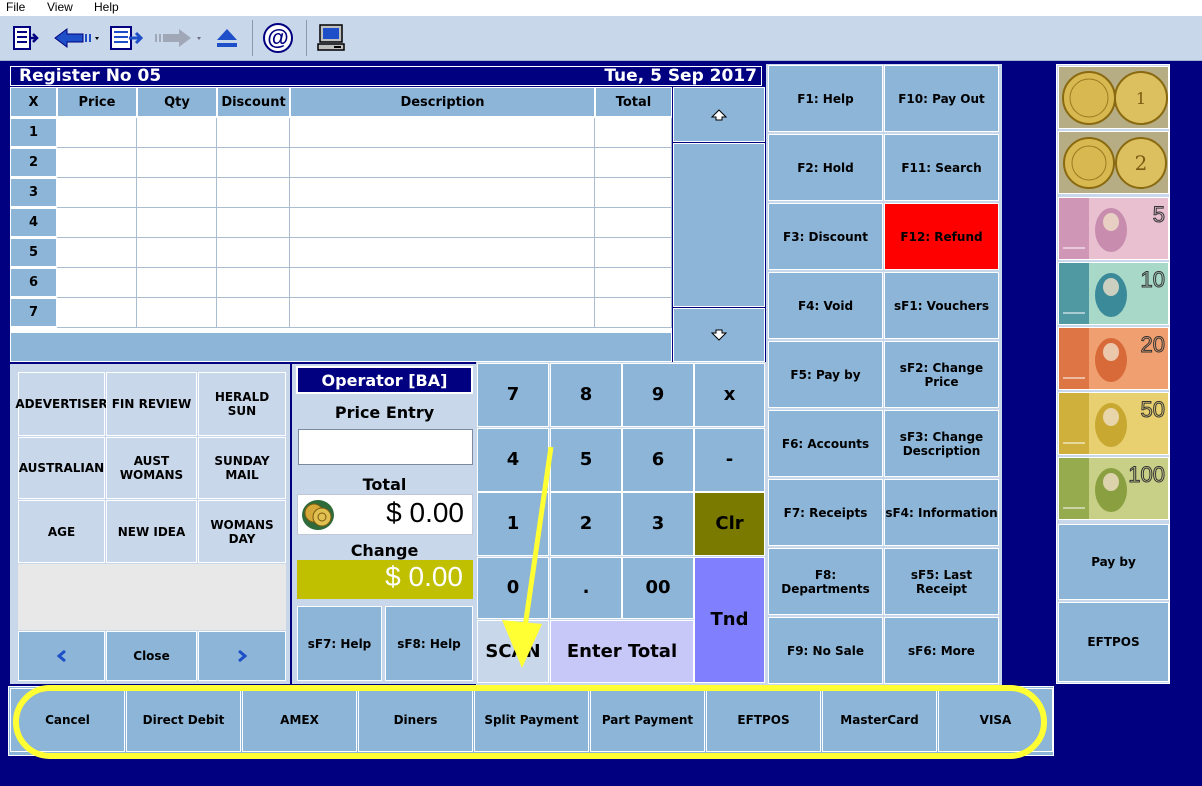 The height and width of the screenshot is (786, 1202). Describe the element at coordinates (429, 643) in the screenshot. I see `sf8-help-button: sF8: Help` at that location.